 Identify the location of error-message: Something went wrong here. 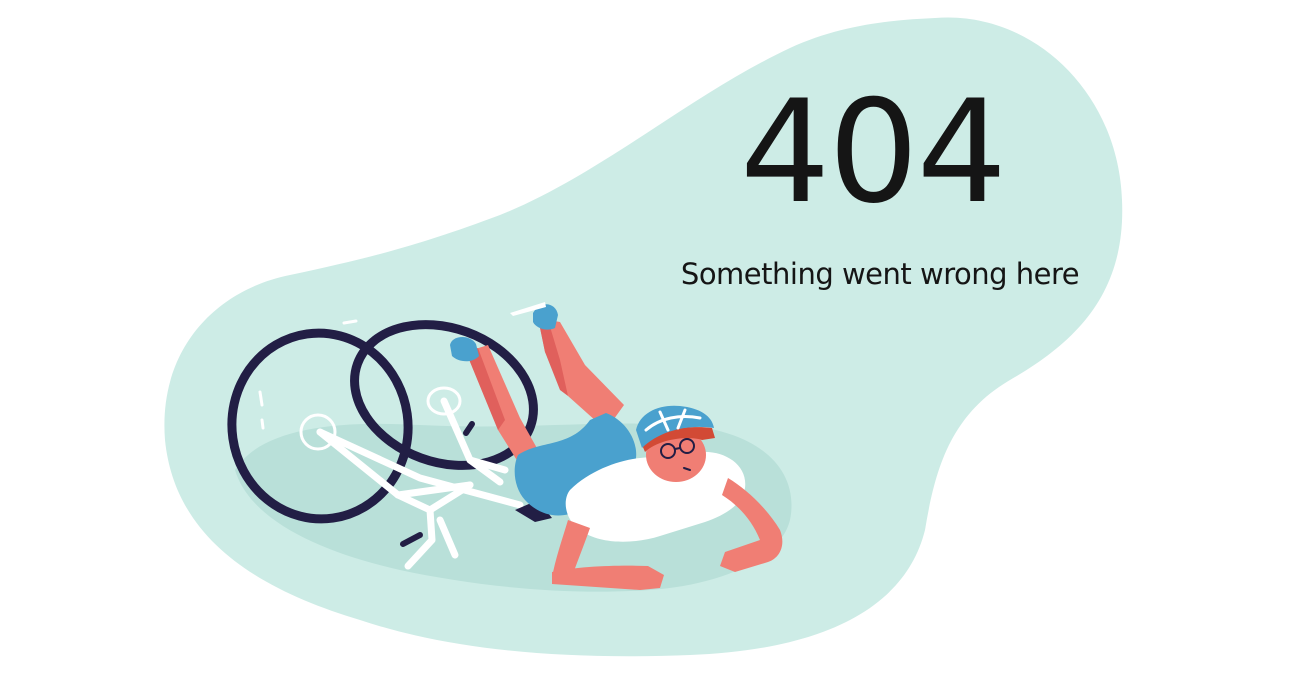
(880, 274).